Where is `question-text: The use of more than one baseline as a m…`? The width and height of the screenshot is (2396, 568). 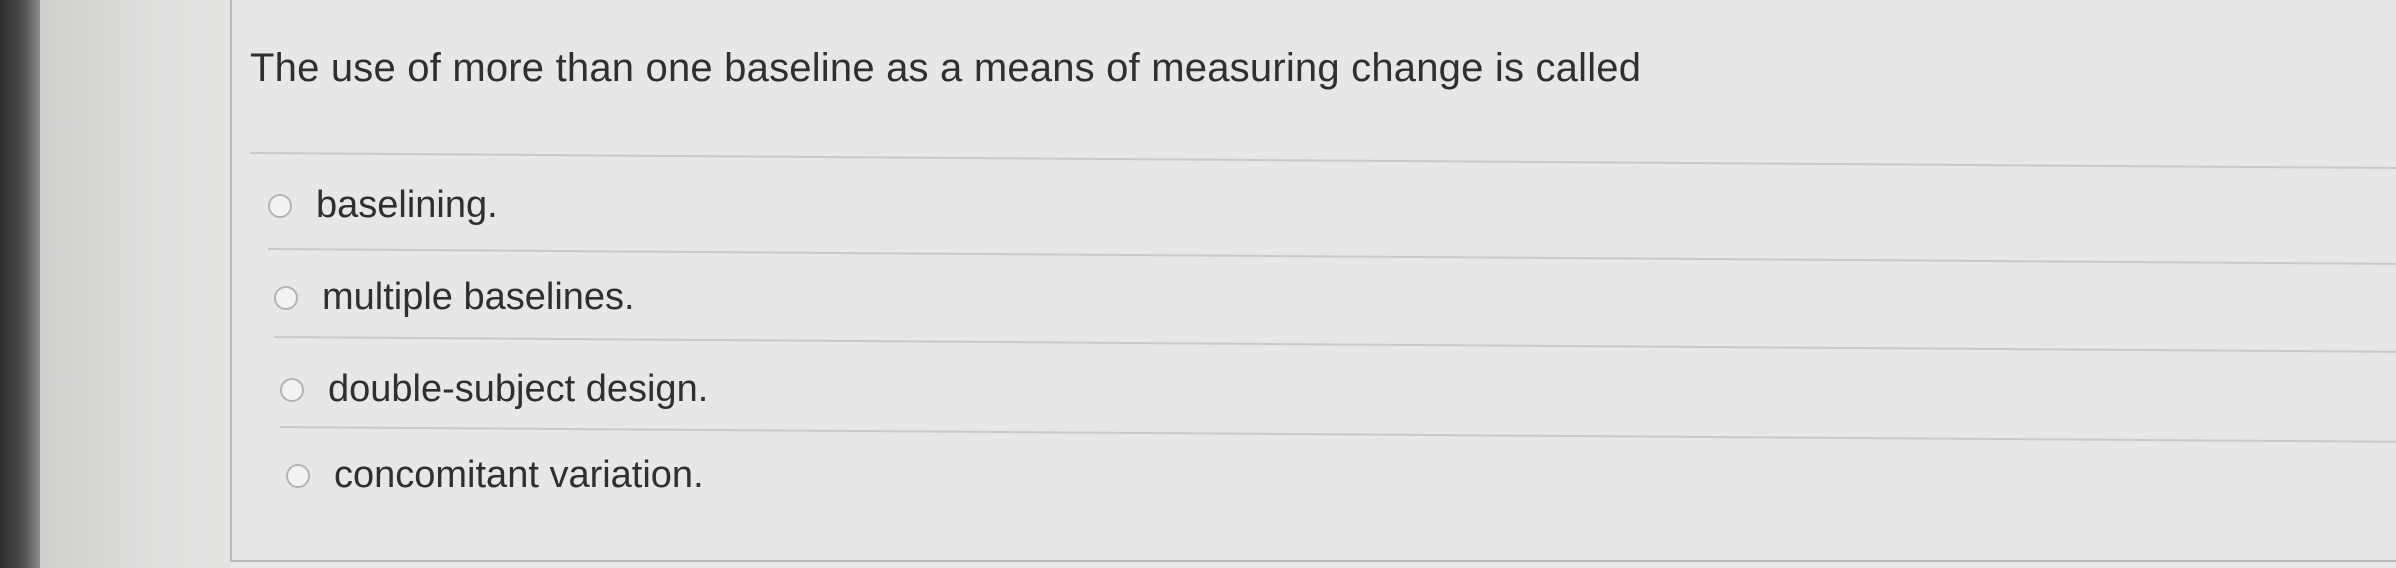 question-text: The use of more than one baseline as a m… is located at coordinates (946, 68).